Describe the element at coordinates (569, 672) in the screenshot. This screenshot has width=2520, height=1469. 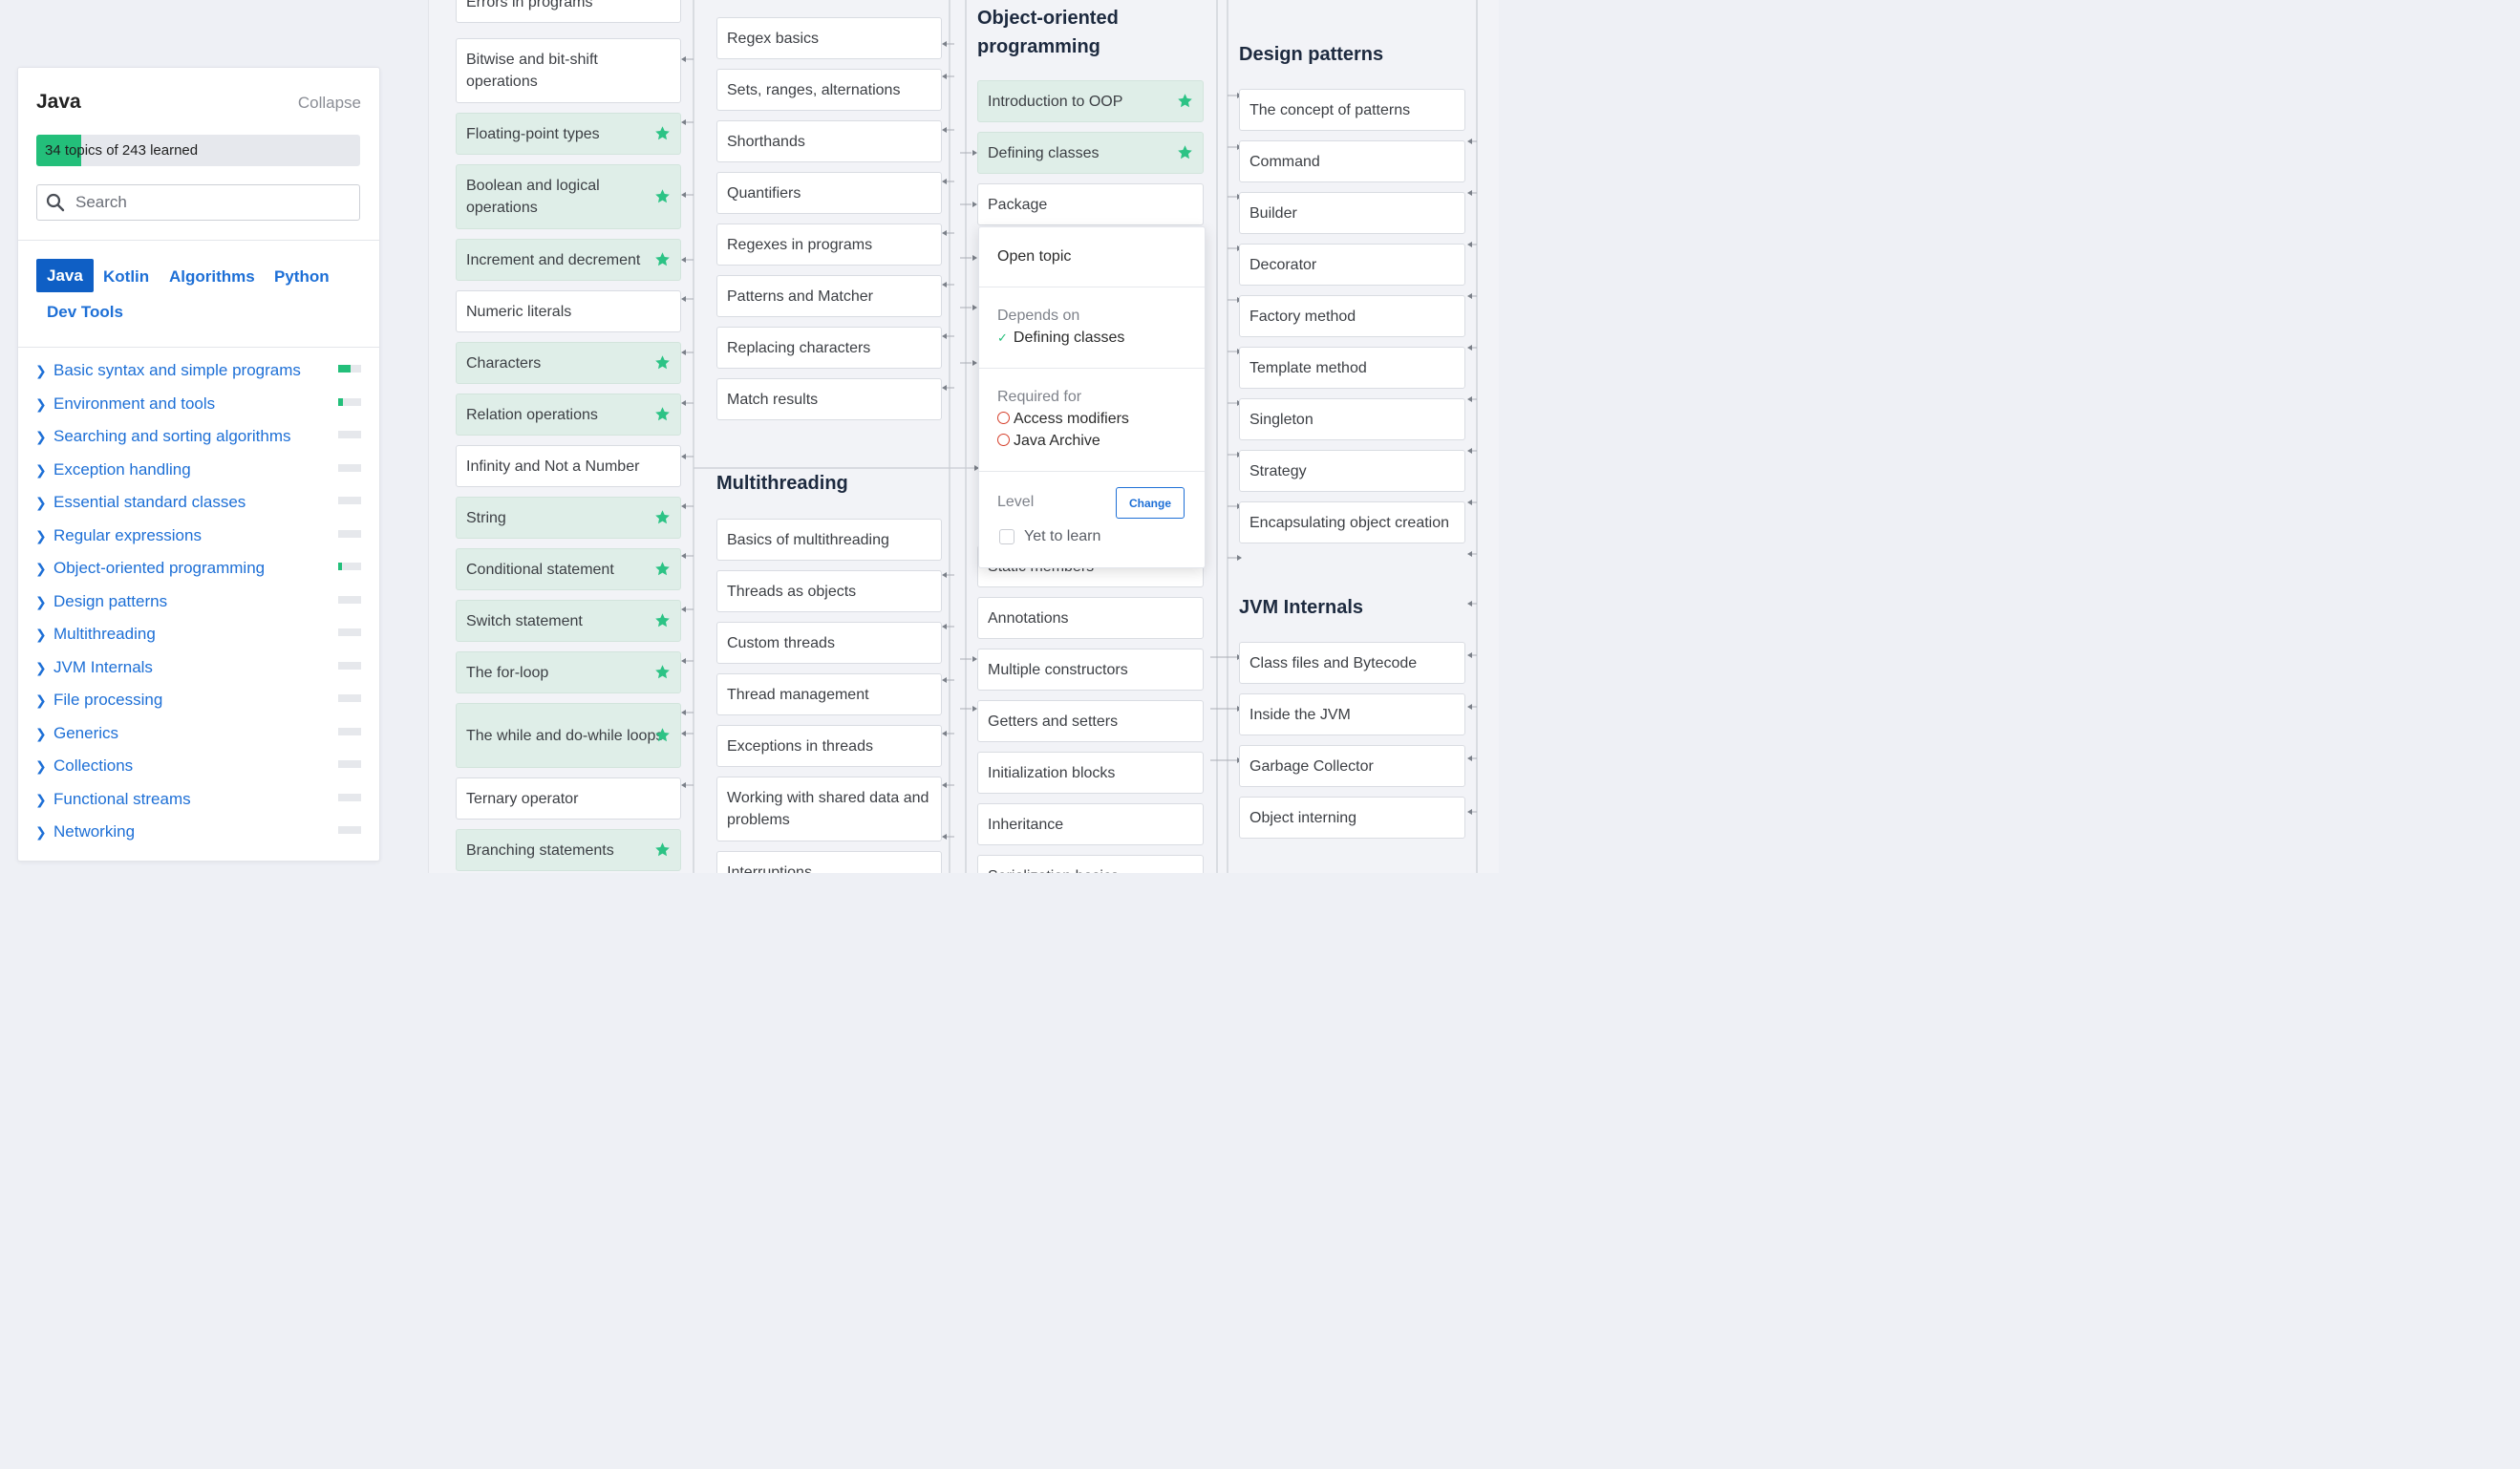
I see `topic-card-the-for-loop: The for-loop` at that location.